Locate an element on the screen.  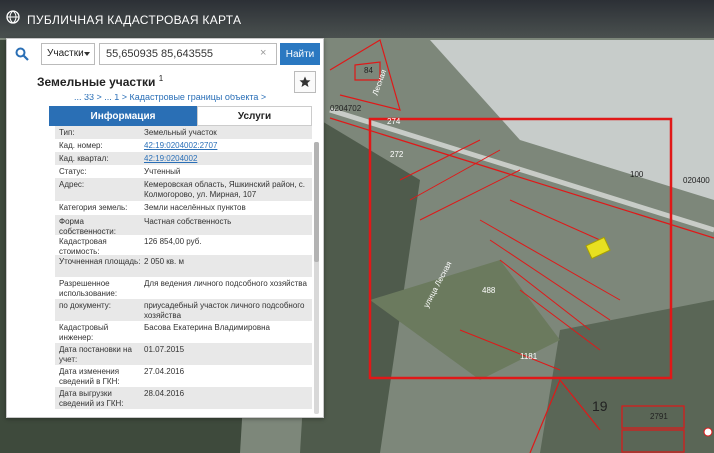
search-bar: Участки × Найти is located at coordinates (165, 54).